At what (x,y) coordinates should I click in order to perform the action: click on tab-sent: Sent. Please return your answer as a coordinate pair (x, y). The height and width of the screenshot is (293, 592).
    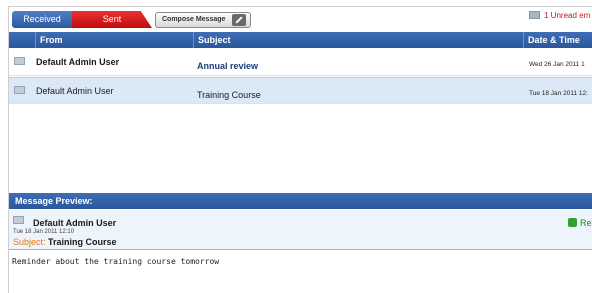
    Looking at the image, I should click on (112, 19).